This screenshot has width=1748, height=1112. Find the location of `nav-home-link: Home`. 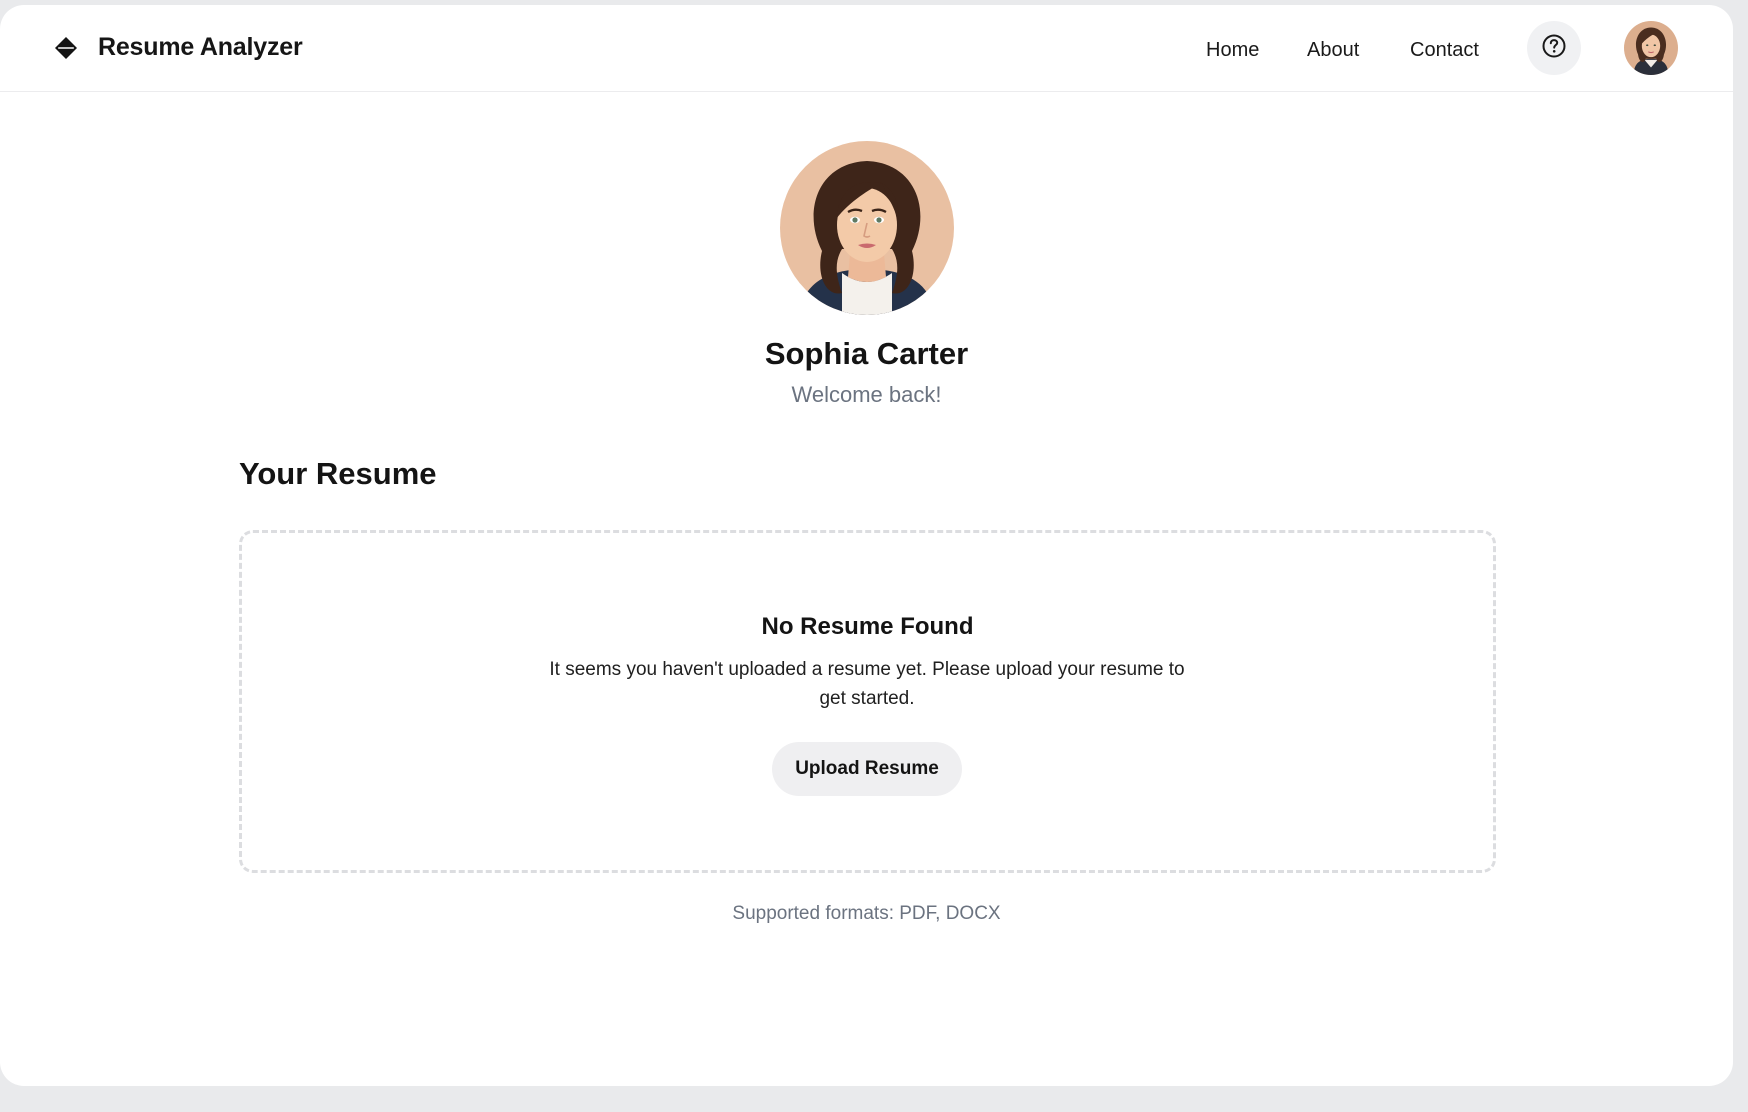

nav-home-link: Home is located at coordinates (1232, 50).